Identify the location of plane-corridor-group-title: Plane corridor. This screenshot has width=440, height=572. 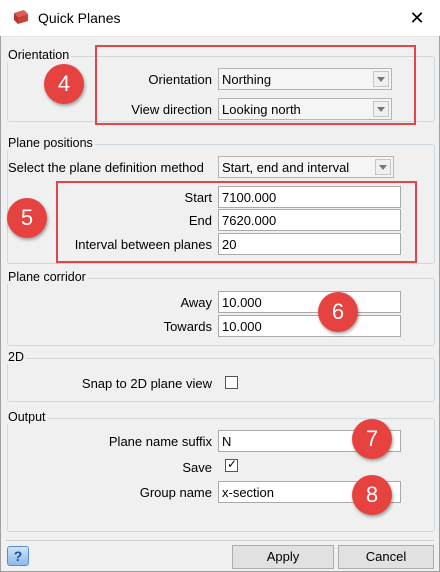
(47, 277).